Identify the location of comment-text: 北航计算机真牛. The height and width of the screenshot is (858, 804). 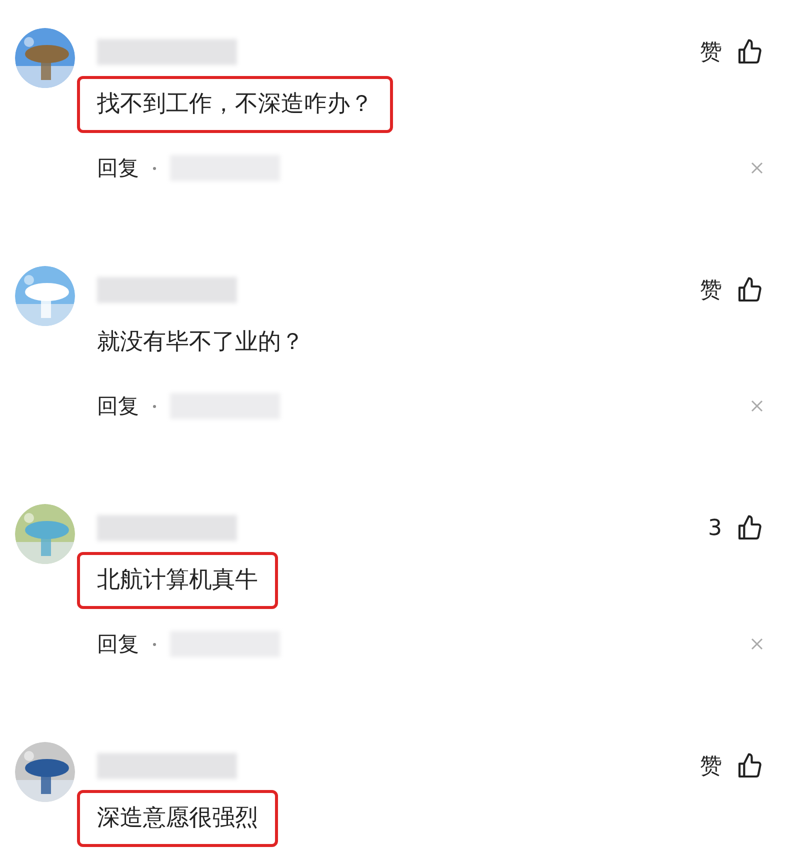
(177, 580).